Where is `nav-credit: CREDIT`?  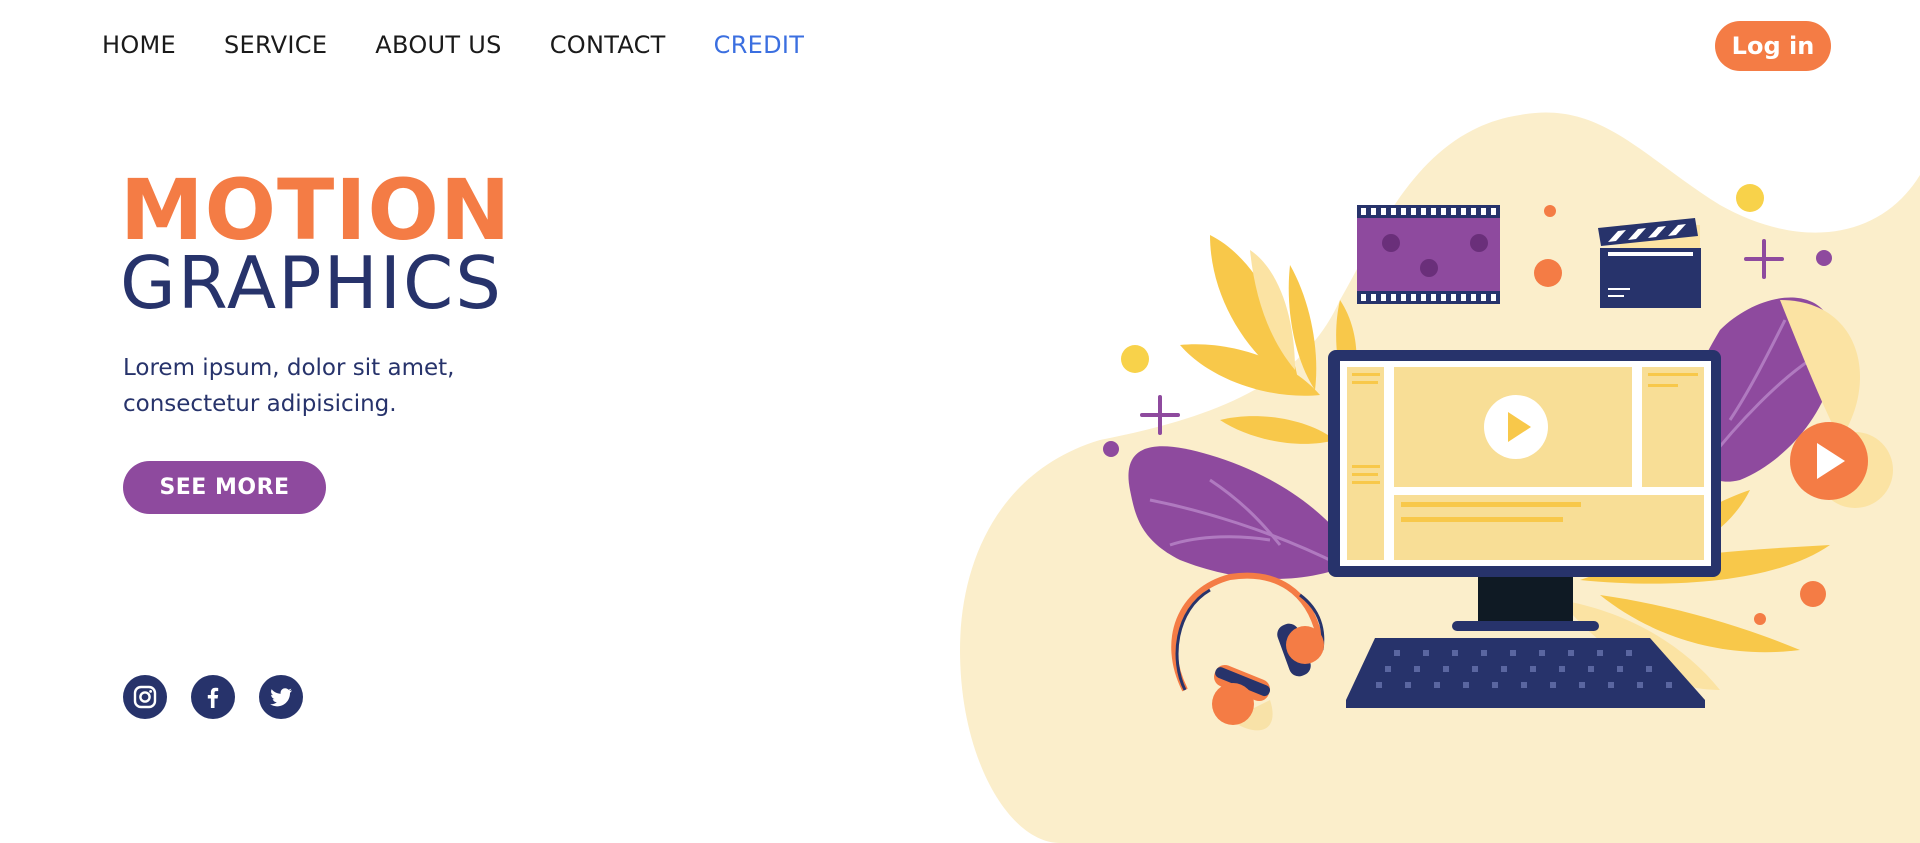
nav-credit: CREDIT is located at coordinates (759, 45).